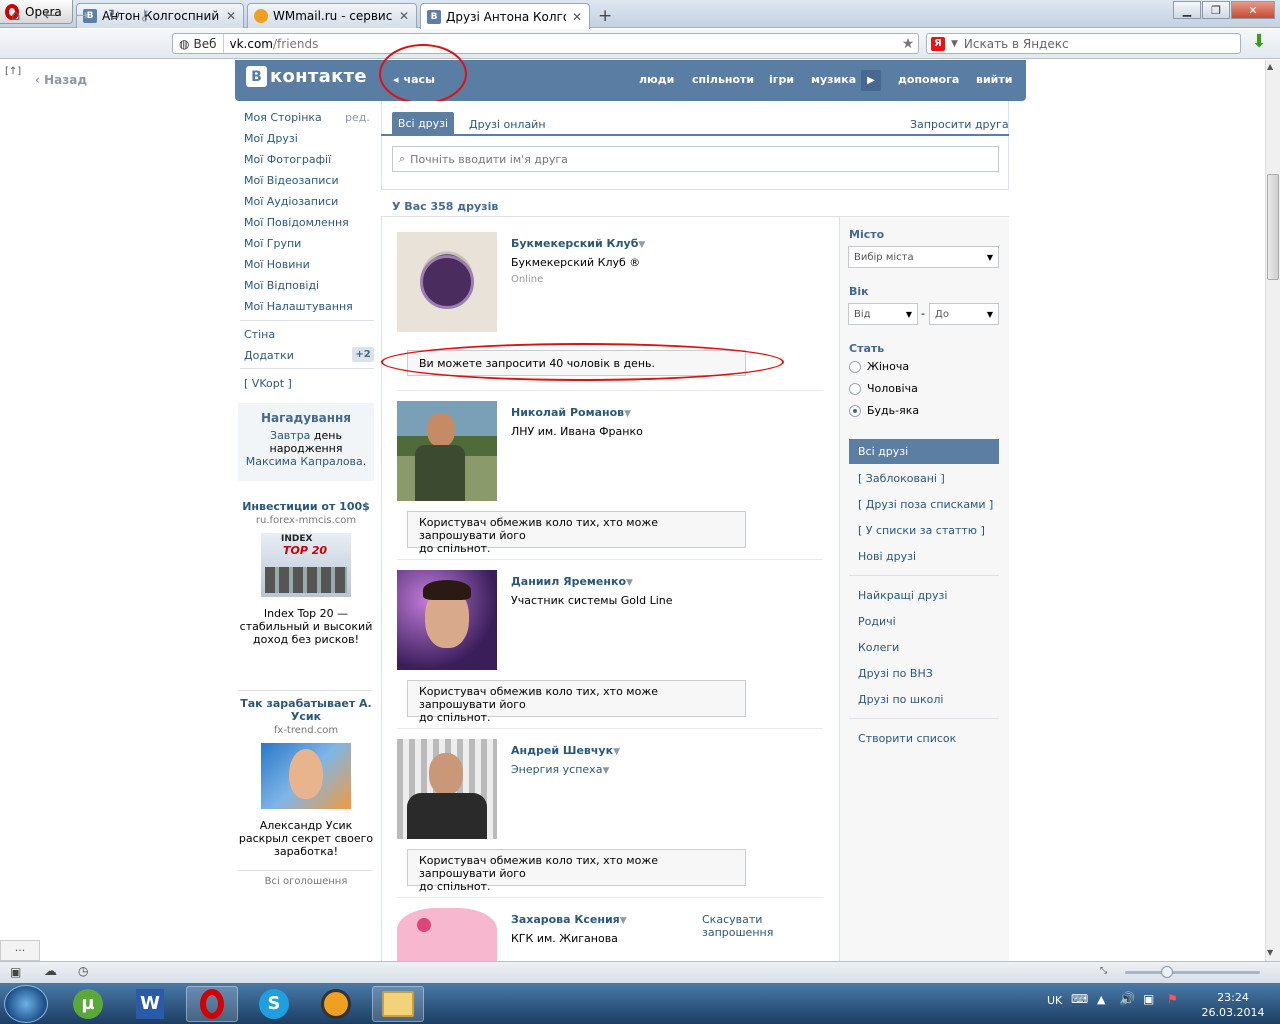 Image resolution: width=1280 pixels, height=1024 pixels. What do you see at coordinates (88, 1004) in the screenshot?
I see `utorrent-icon: µ` at bounding box center [88, 1004].